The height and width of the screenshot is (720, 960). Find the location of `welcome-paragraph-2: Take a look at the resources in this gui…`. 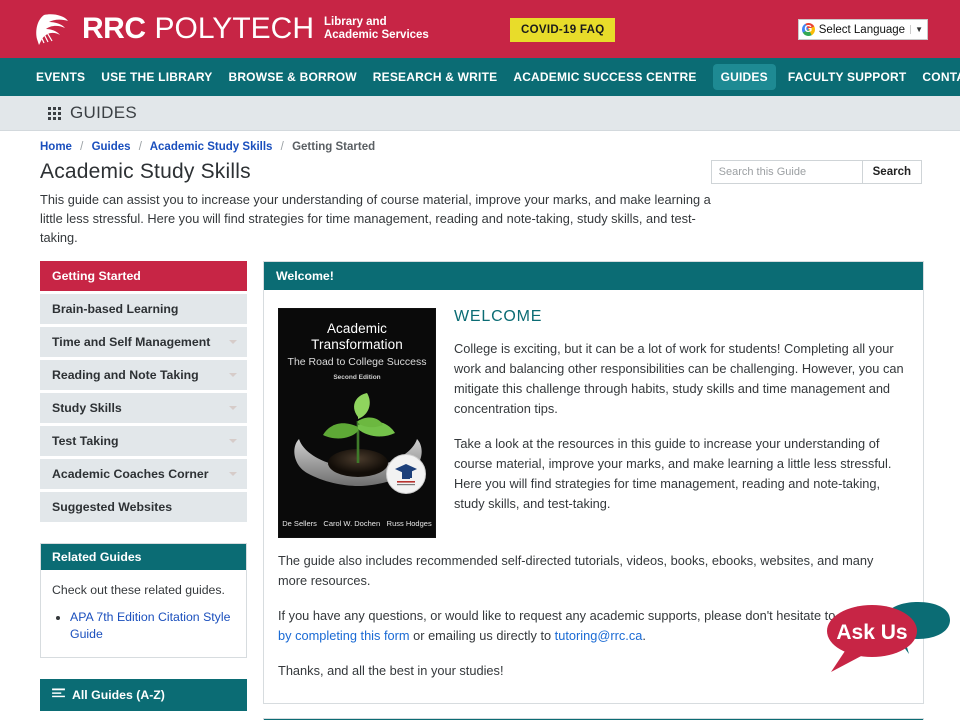

welcome-paragraph-2: Take a look at the resources in this gui… is located at coordinates (673, 473).